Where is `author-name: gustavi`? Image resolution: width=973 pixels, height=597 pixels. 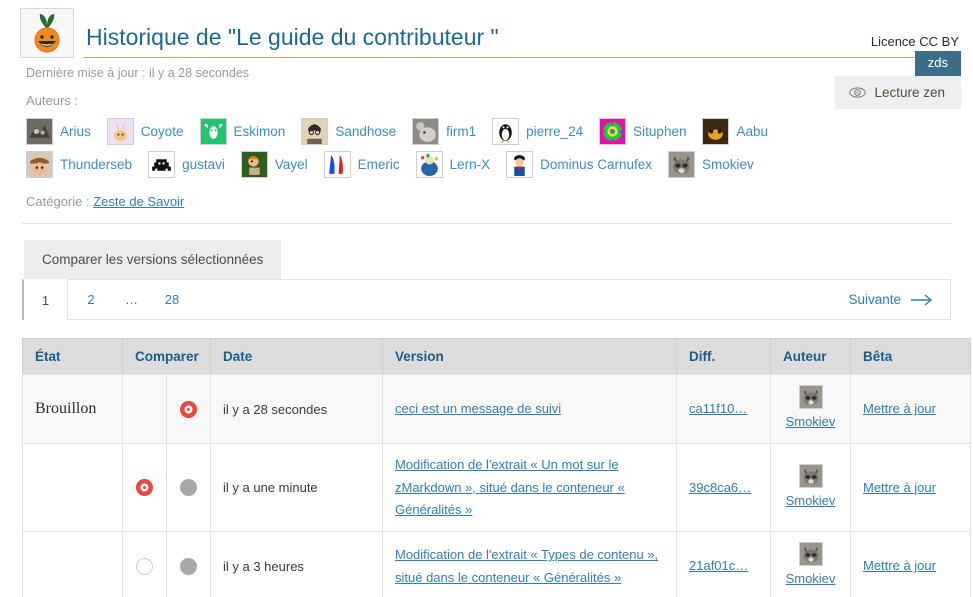
author-name: gustavi is located at coordinates (203, 164).